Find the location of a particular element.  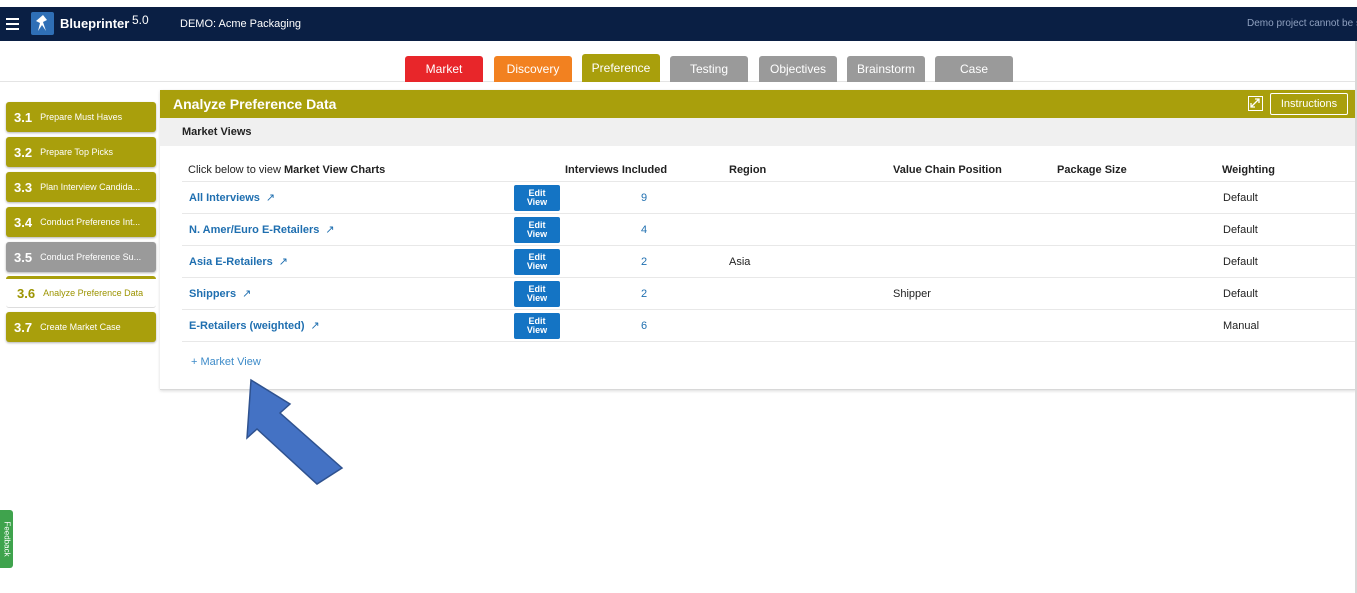

tab-case: Case is located at coordinates (974, 69).